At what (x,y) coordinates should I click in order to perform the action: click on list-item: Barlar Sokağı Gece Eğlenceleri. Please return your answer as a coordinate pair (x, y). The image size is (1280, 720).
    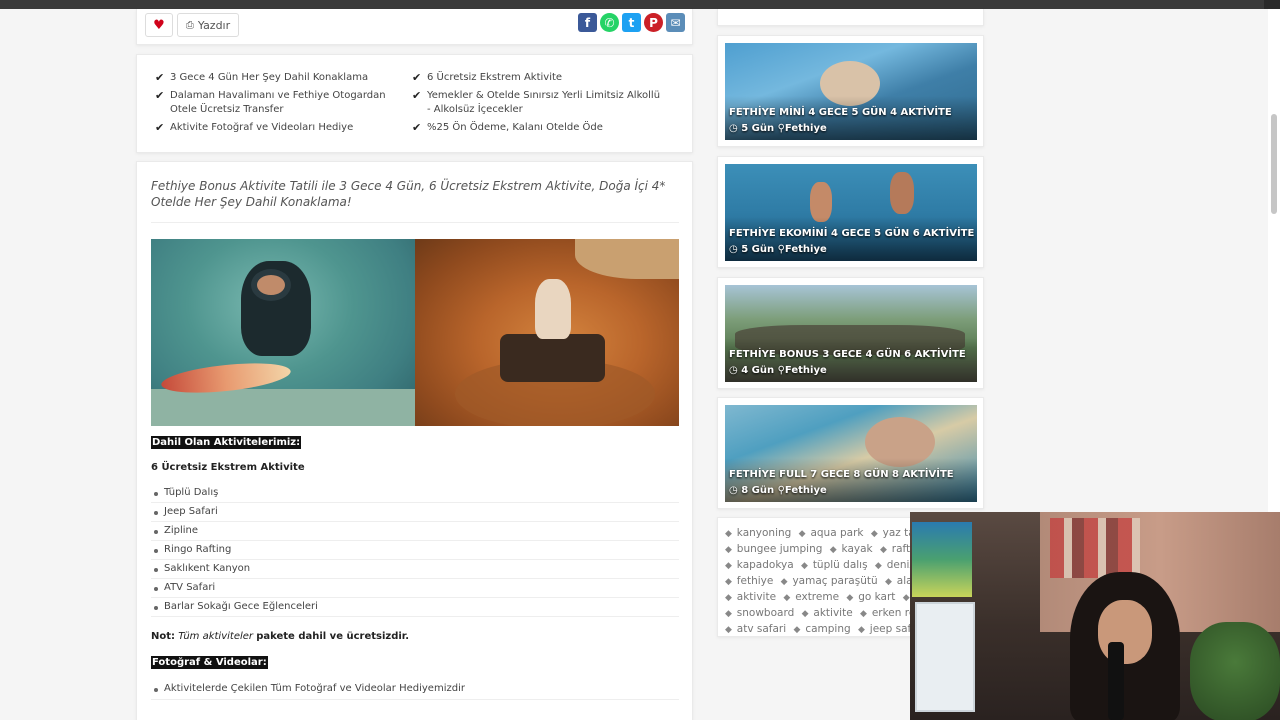
    Looking at the image, I should click on (415, 607).